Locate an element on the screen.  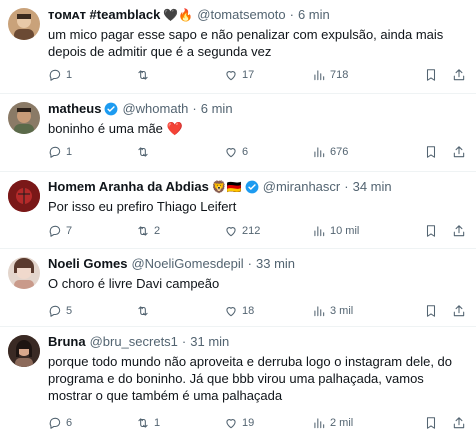
views-button: 718 is located at coordinates (330, 75).